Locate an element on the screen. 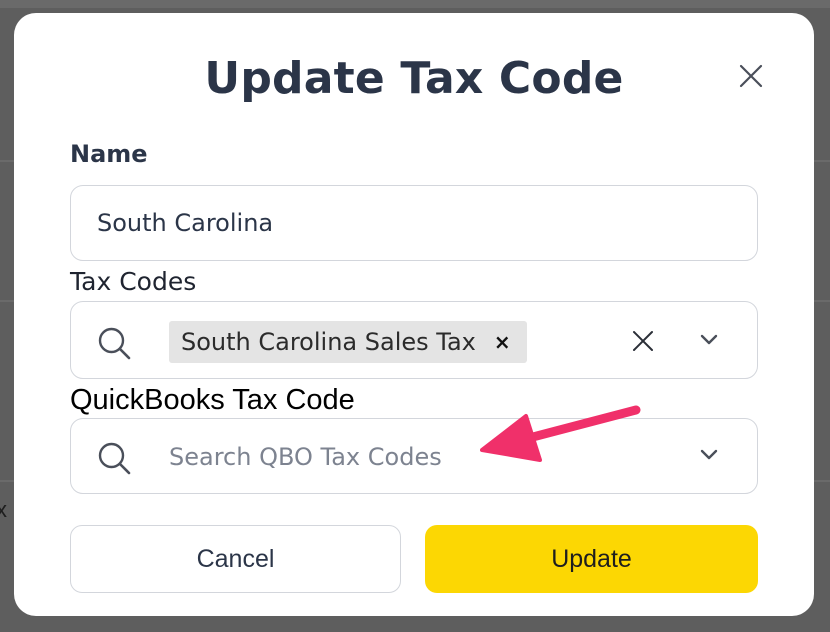 This screenshot has width=830, height=632. quickbooks-tax-code-select is located at coordinates (414, 456).